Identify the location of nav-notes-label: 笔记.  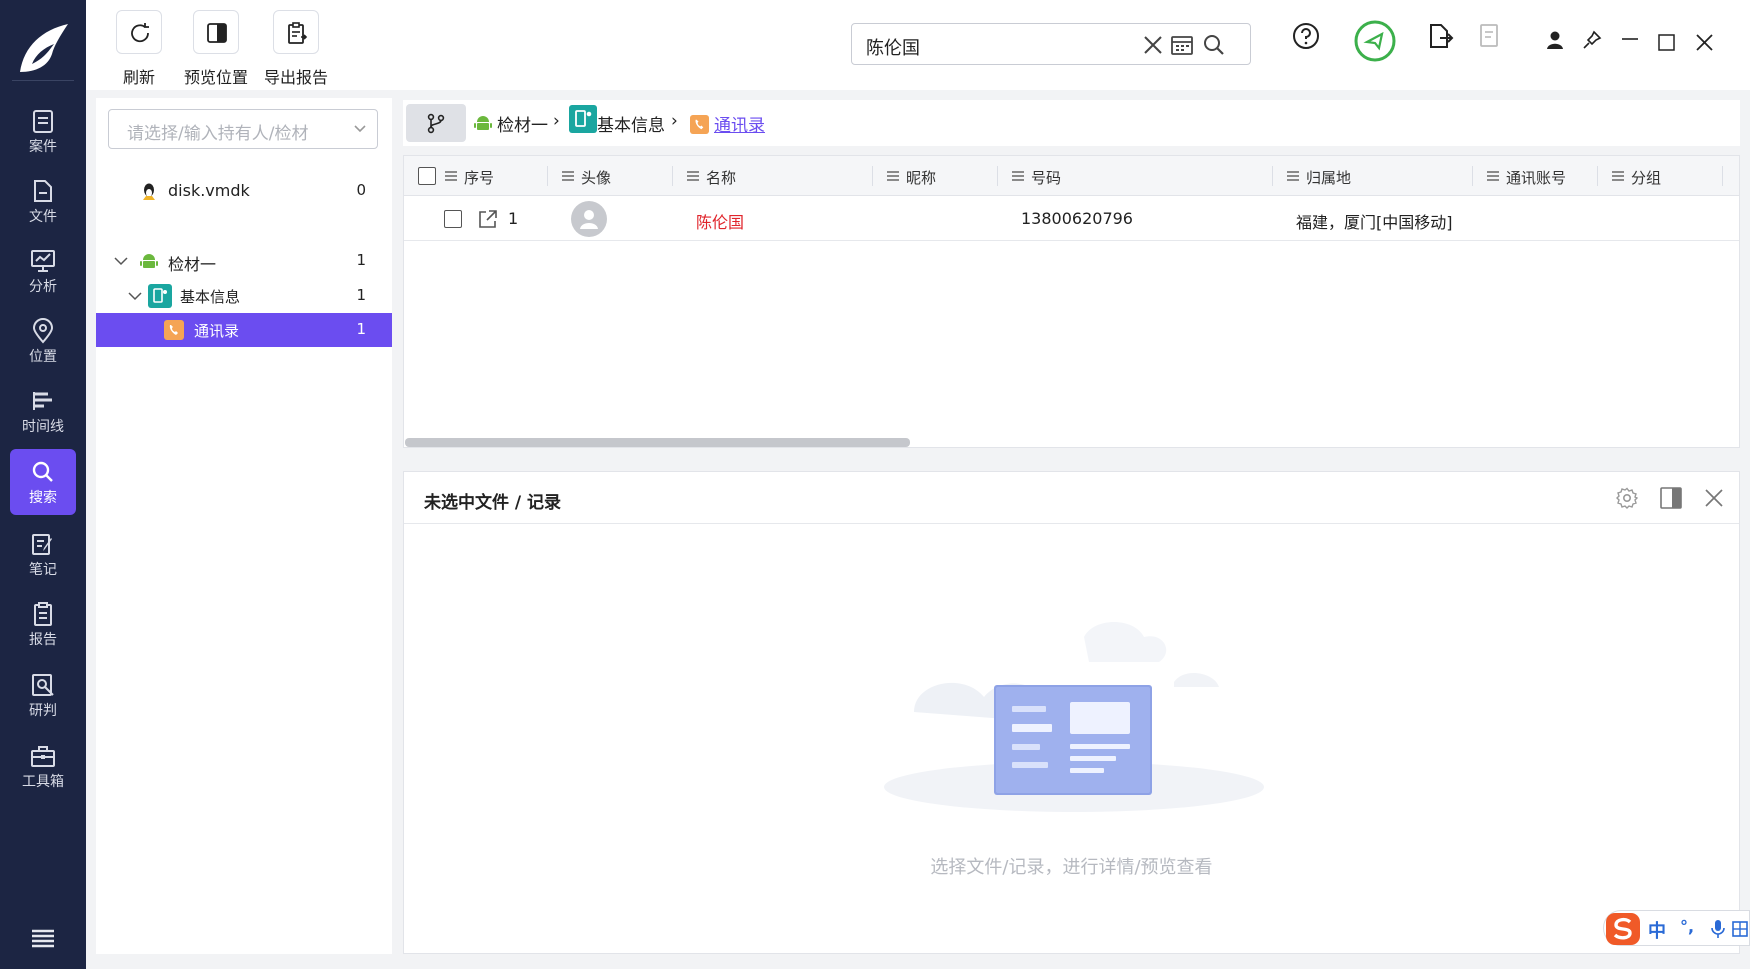
(43, 570).